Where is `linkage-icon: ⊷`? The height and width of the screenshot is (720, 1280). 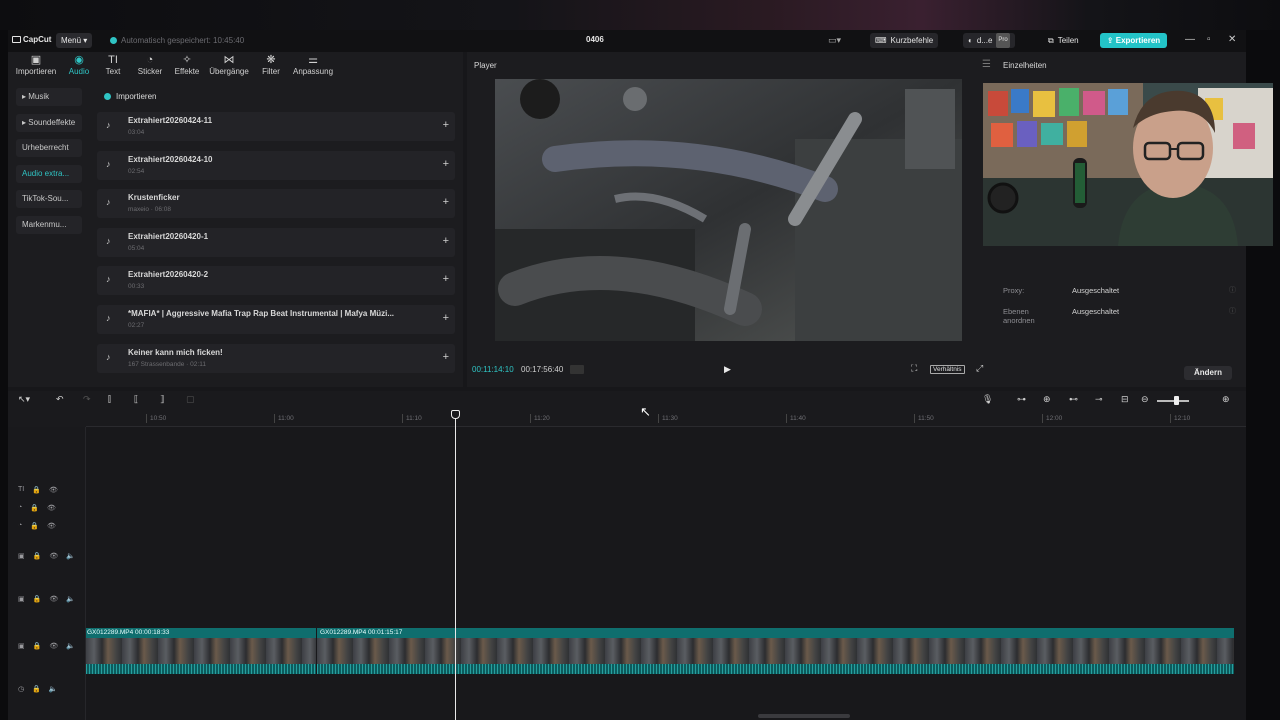
linkage-icon: ⊷ is located at coordinates (1073, 399).